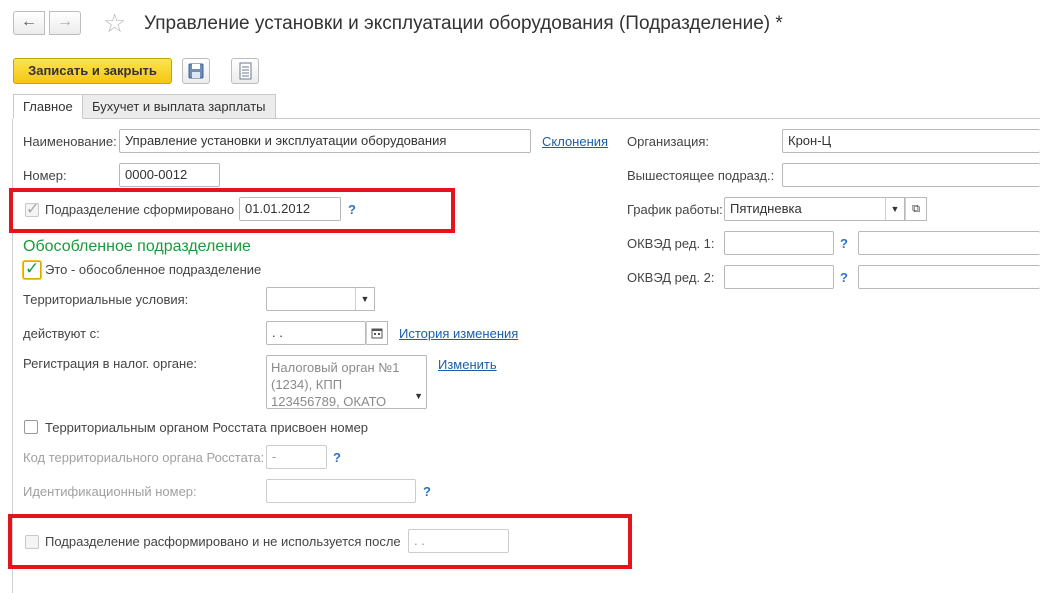  I want to click on number-label: Номер:, so click(45, 175).